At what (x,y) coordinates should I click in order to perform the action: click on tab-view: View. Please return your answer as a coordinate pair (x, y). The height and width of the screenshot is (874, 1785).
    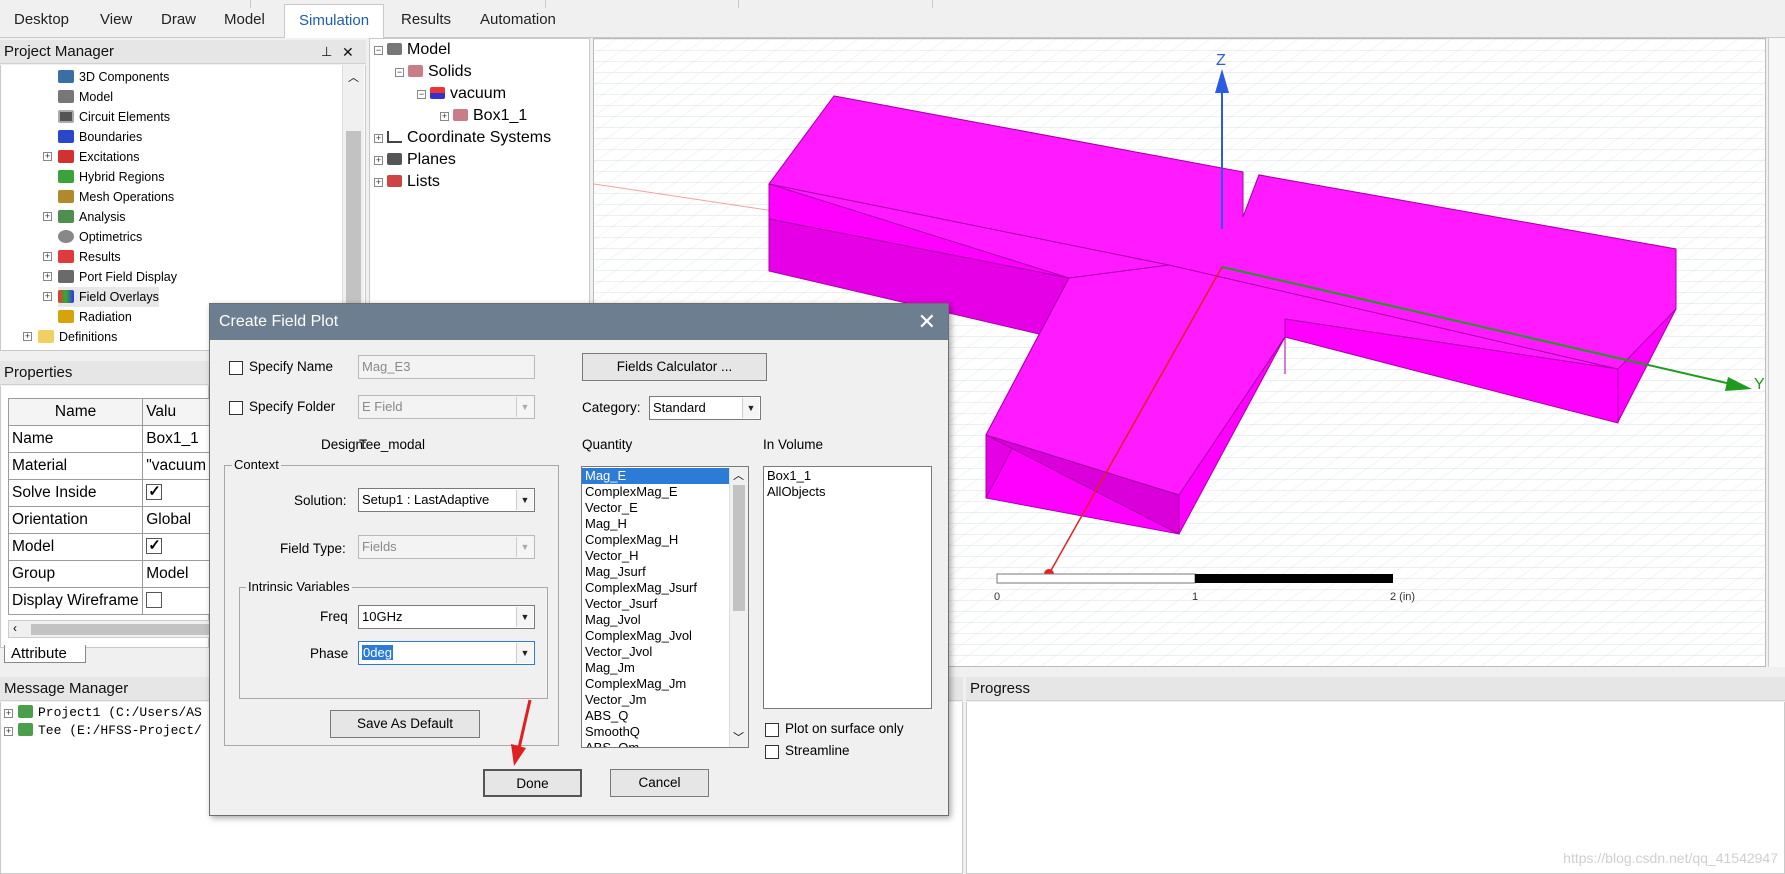
    Looking at the image, I should click on (116, 20).